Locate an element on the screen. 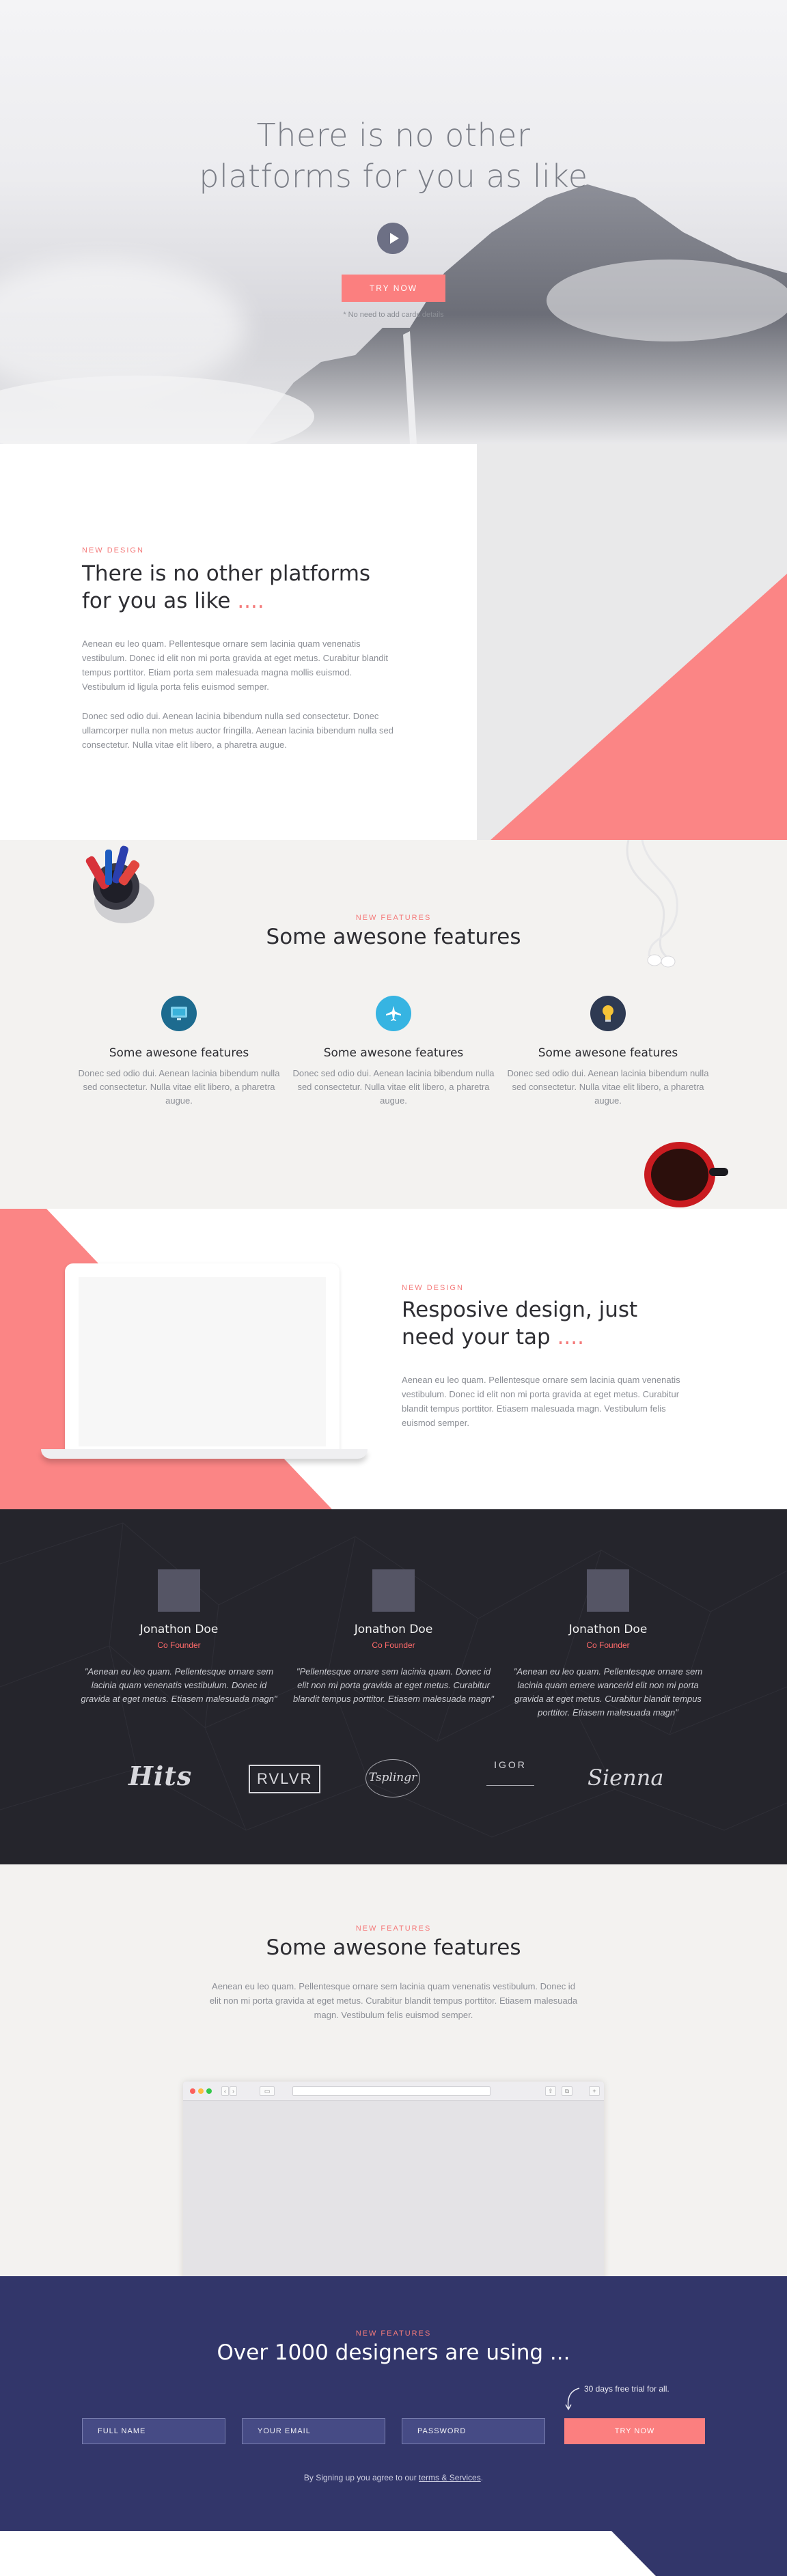 The image size is (787, 2576). hero-title-line2: platforms for you as like is located at coordinates (393, 176).